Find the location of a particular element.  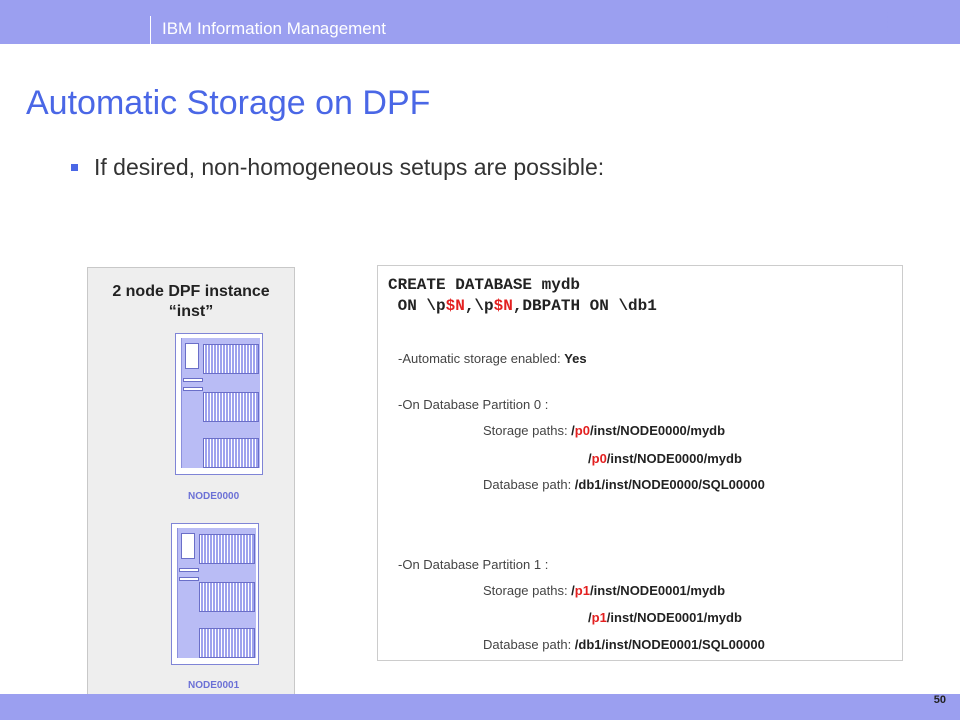

header-title: IBM Information Management is located at coordinates (274, 28).